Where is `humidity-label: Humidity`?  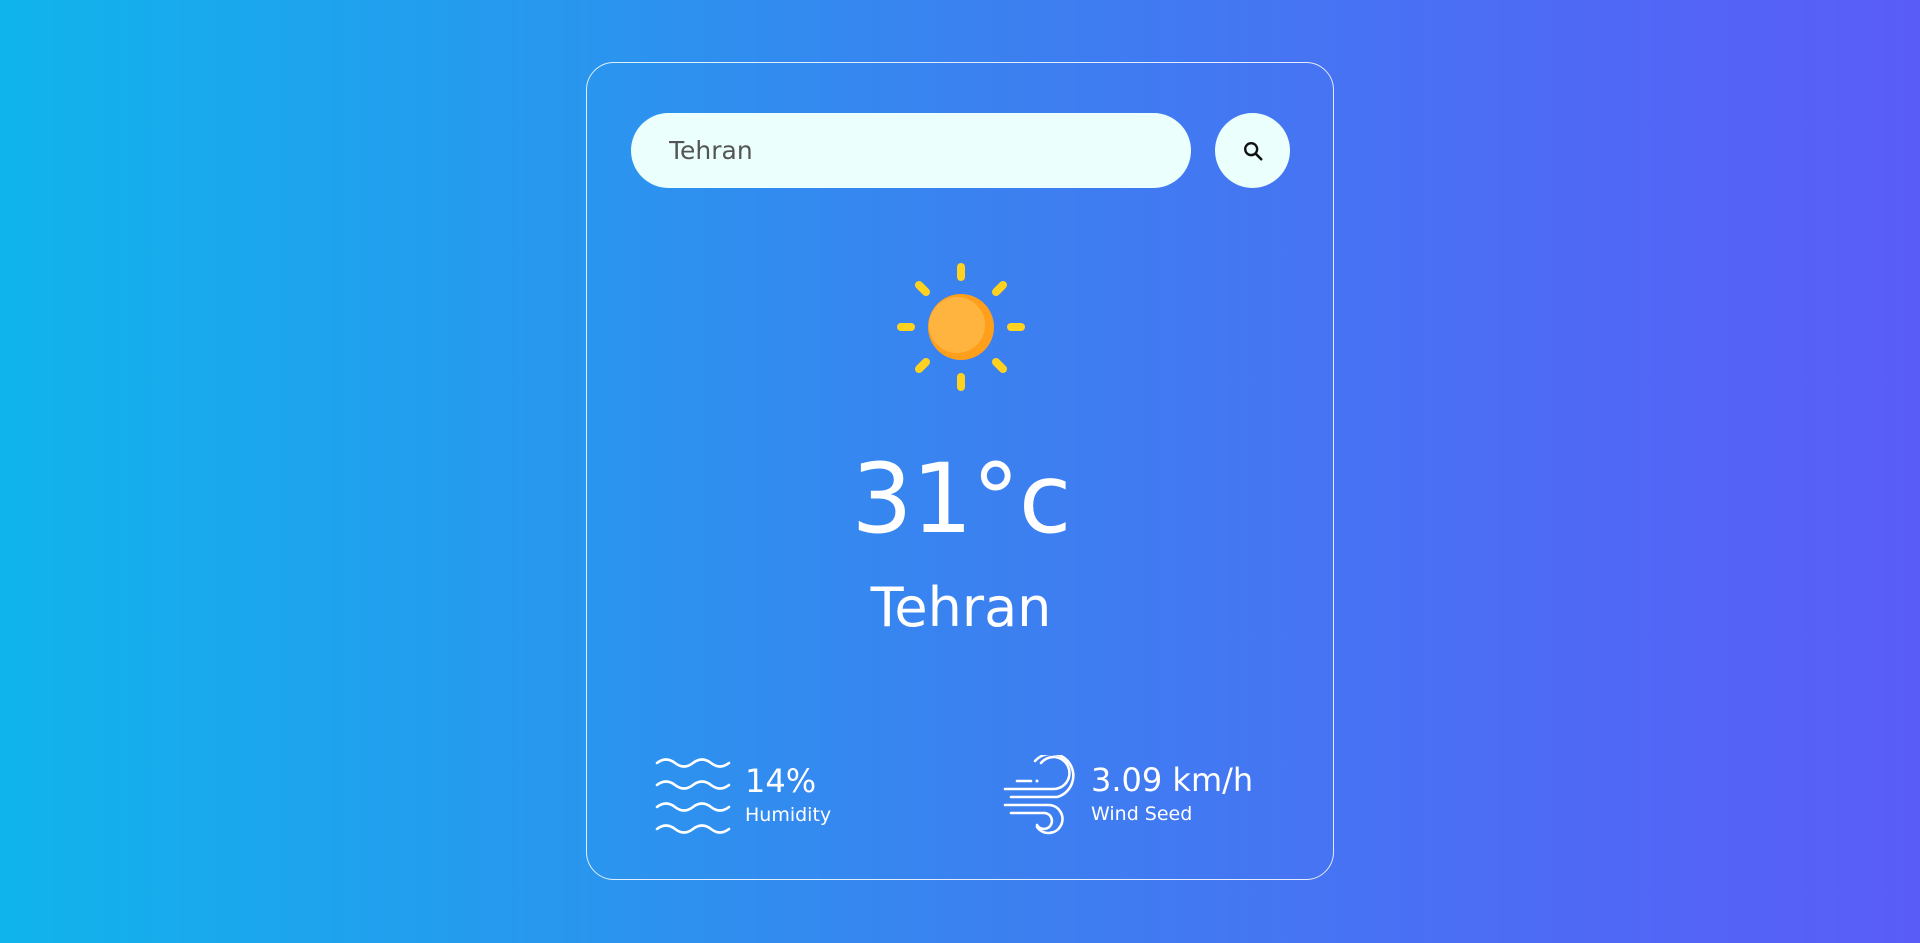 humidity-label: Humidity is located at coordinates (788, 815).